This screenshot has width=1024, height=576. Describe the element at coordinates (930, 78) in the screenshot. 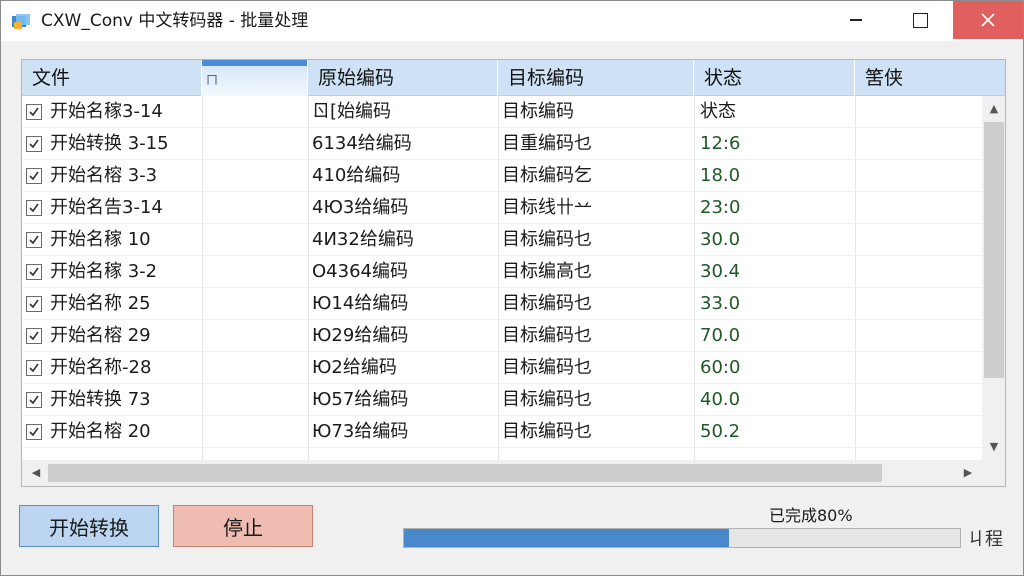

I see `column-header-extra: 筈侠` at that location.